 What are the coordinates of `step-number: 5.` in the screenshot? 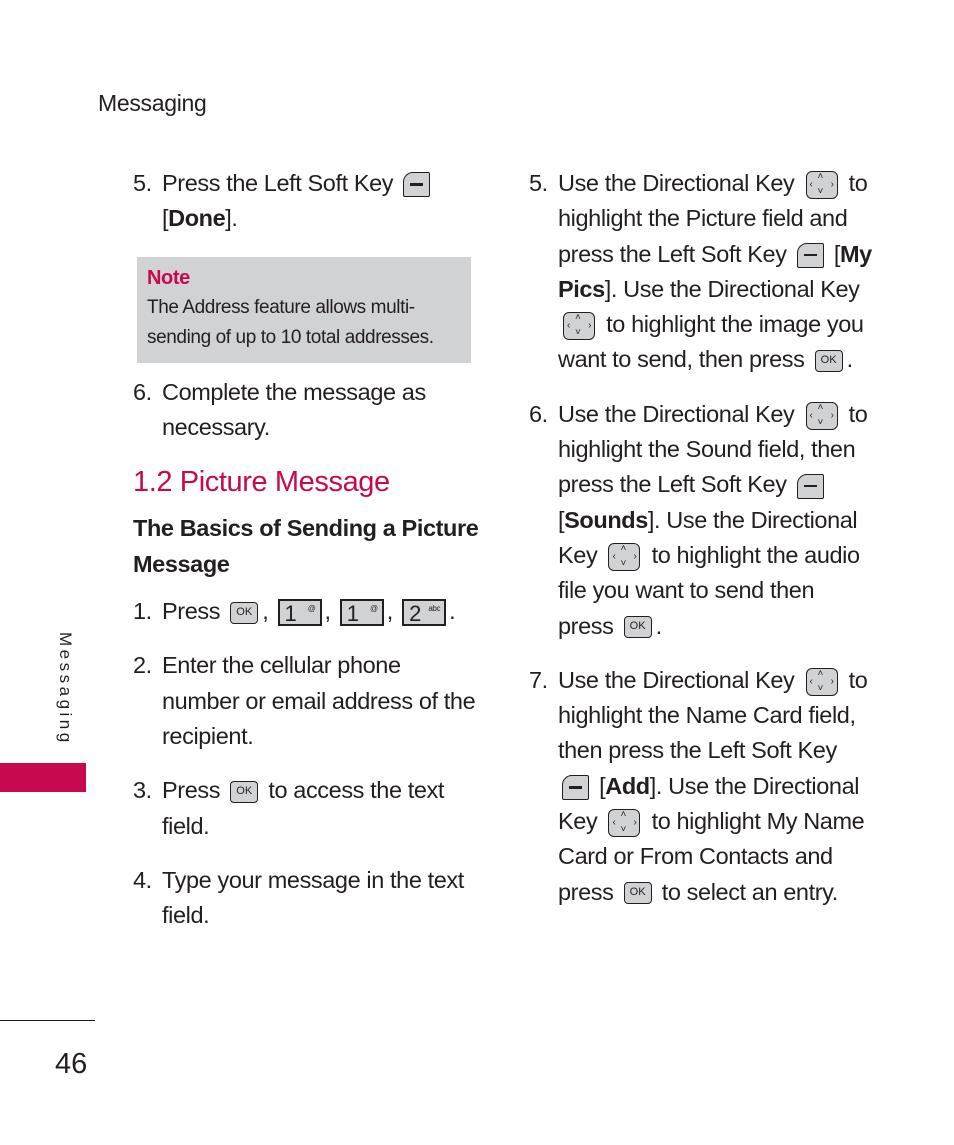 It's located at (142, 183).